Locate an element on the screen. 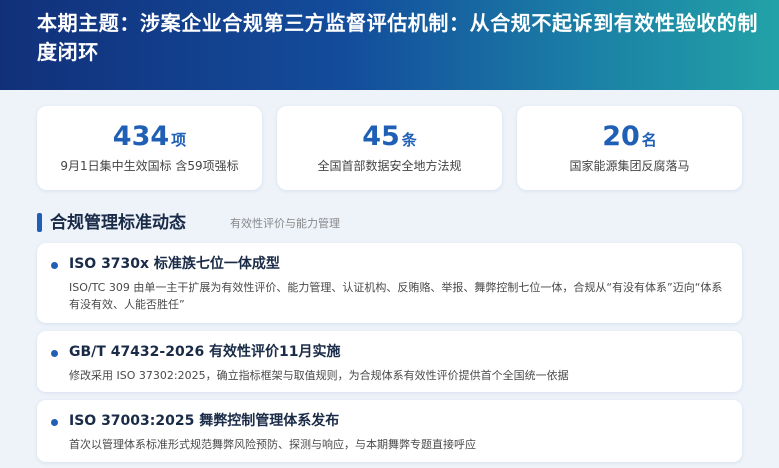  stat-value: 45 is located at coordinates (381, 136).